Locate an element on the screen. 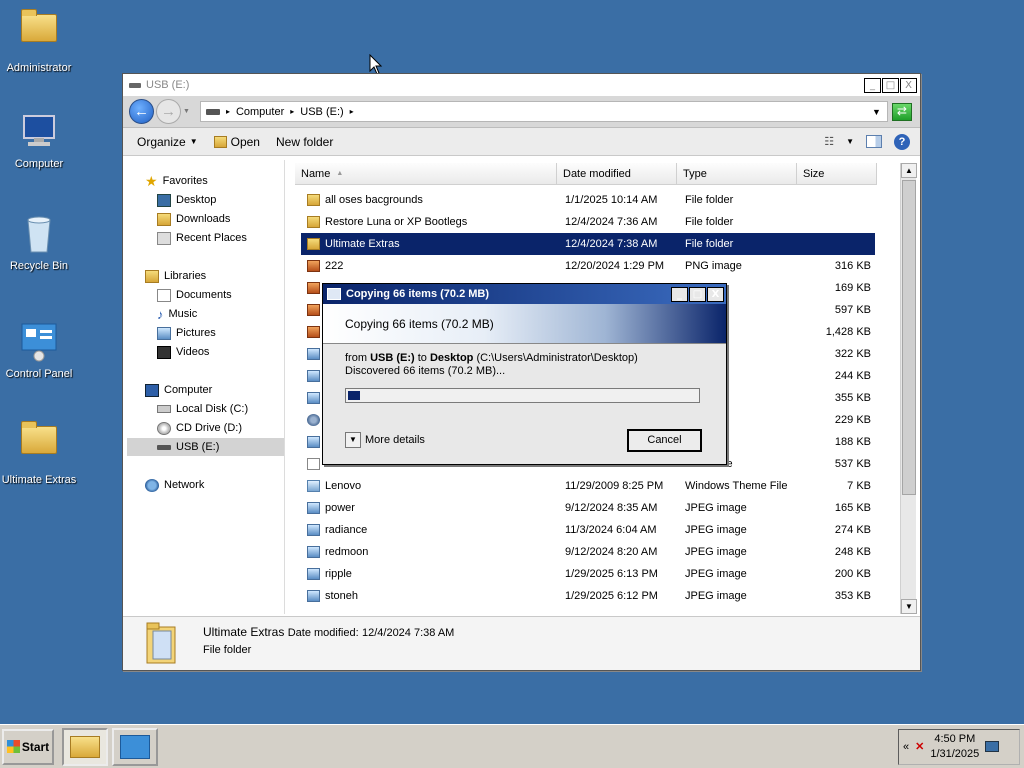 The width and height of the screenshot is (1024, 768). nav-usb-drive: USB (E:) is located at coordinates (205, 447).